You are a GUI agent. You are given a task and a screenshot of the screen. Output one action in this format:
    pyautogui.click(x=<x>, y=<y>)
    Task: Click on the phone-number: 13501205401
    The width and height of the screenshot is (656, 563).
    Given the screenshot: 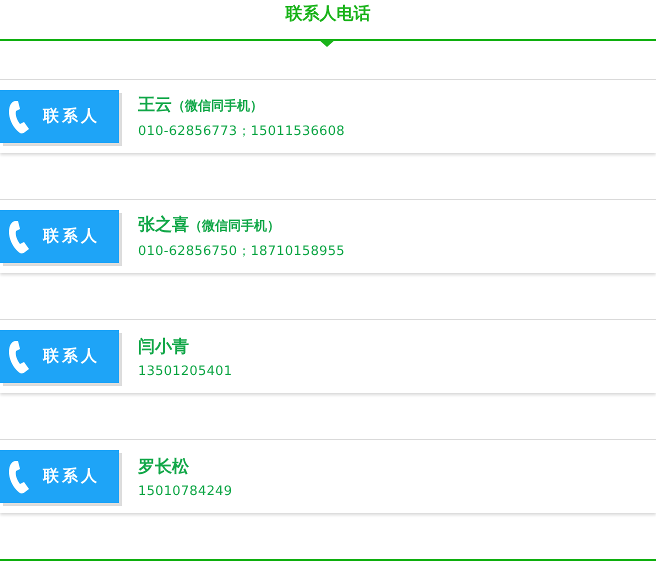 What is the action you would take?
    pyautogui.click(x=185, y=371)
    